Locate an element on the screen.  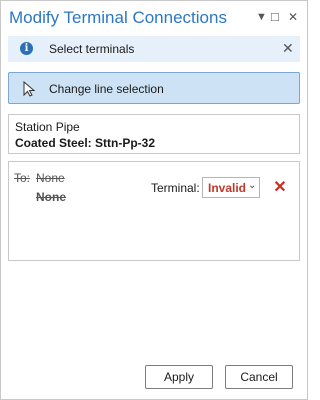
dismiss-message-icon: ✕ is located at coordinates (288, 48).